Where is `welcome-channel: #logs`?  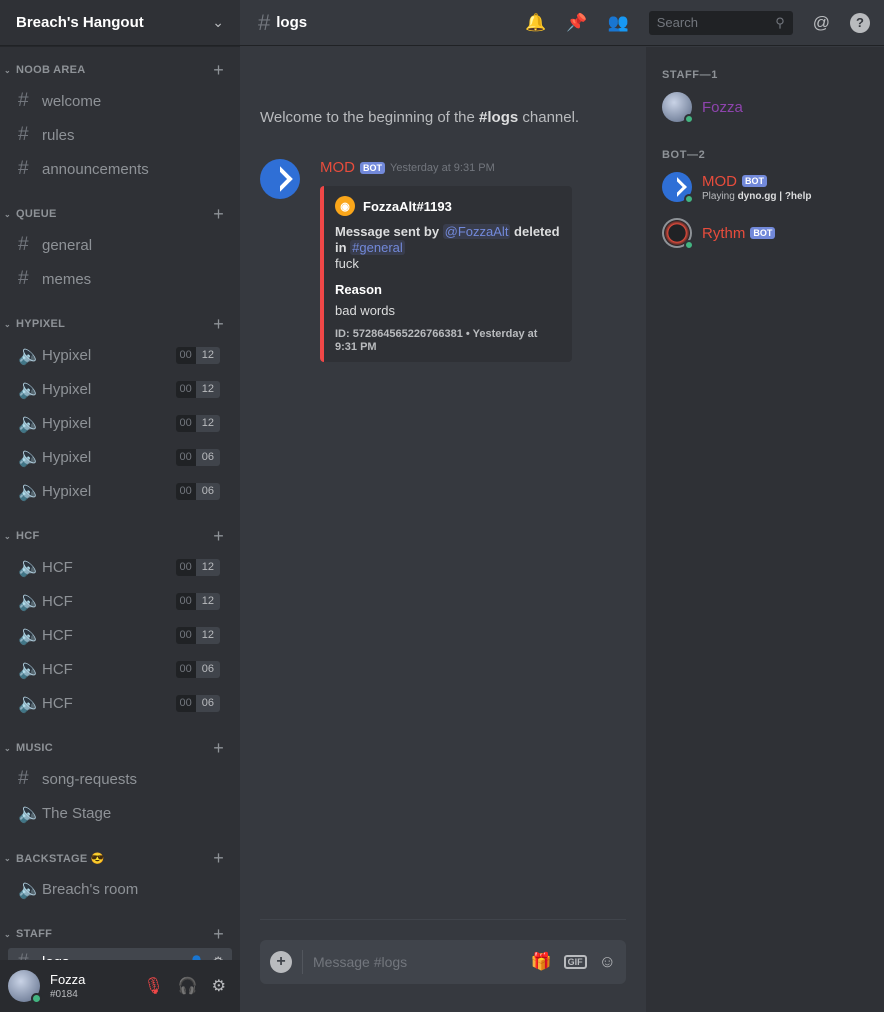
welcome-channel: #logs is located at coordinates (499, 117).